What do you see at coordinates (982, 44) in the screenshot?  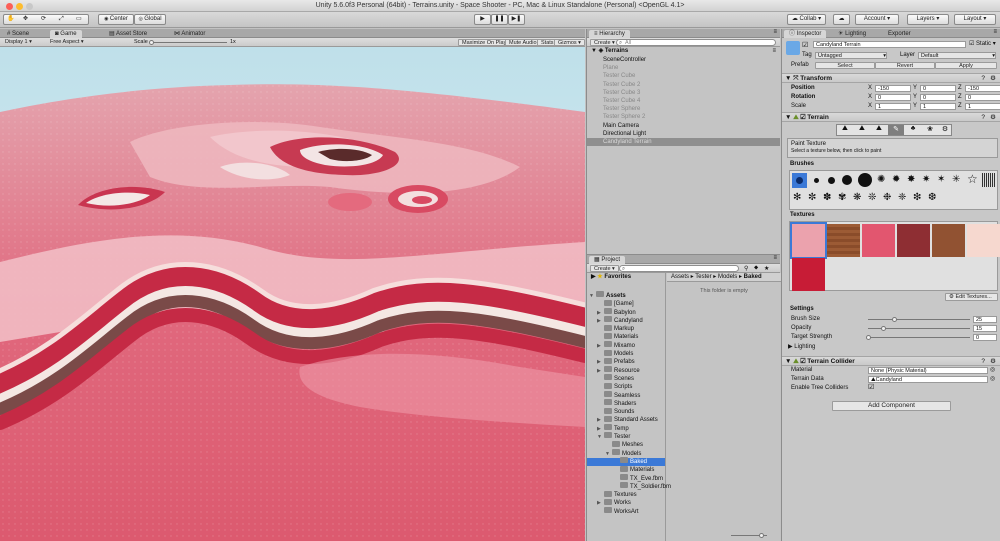 I see `static-checkbox: ☑ Static ▾` at bounding box center [982, 44].